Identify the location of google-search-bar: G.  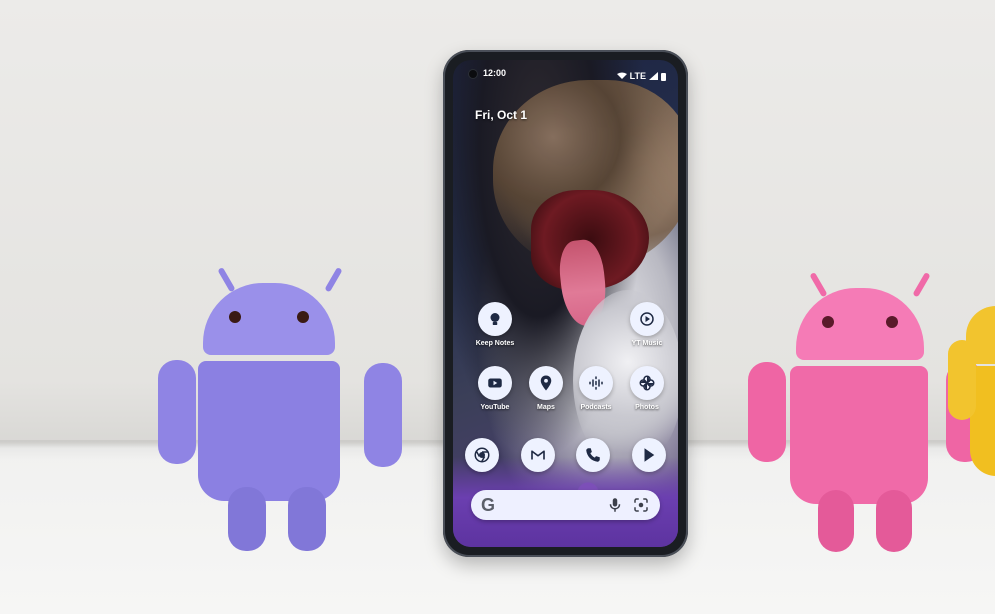
(565, 505).